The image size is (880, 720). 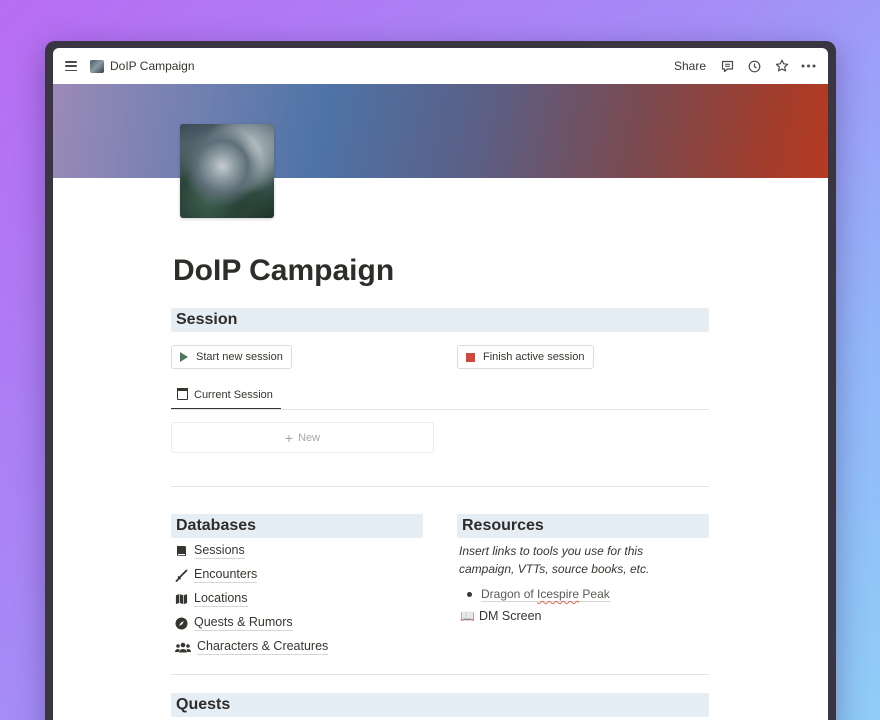 I want to click on page-title: DoIP Campaign, so click(x=283, y=271).